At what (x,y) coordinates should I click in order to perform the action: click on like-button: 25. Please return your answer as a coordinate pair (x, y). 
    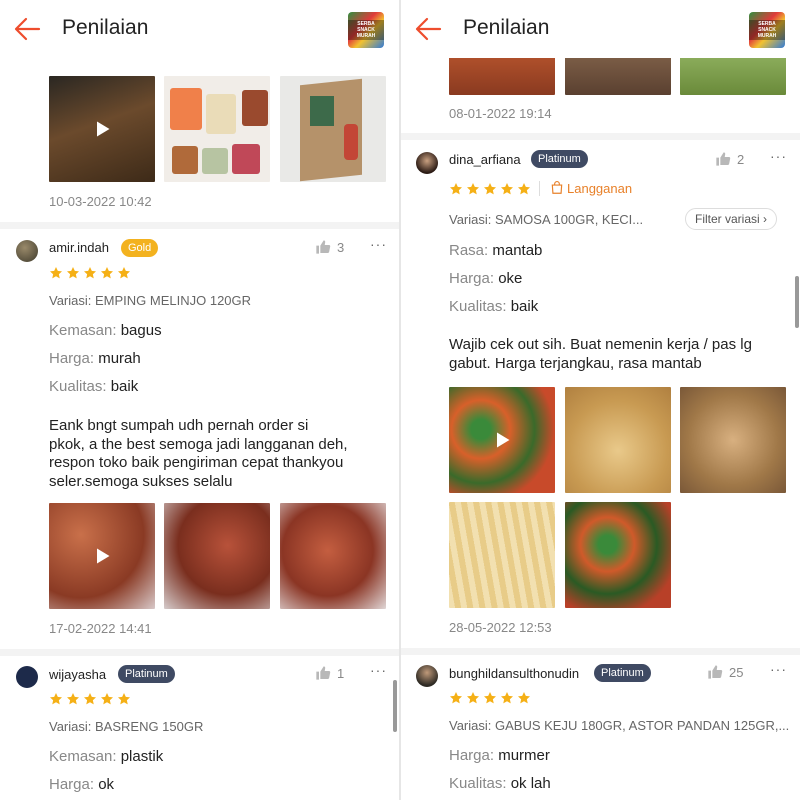
    Looking at the image, I should click on (725, 672).